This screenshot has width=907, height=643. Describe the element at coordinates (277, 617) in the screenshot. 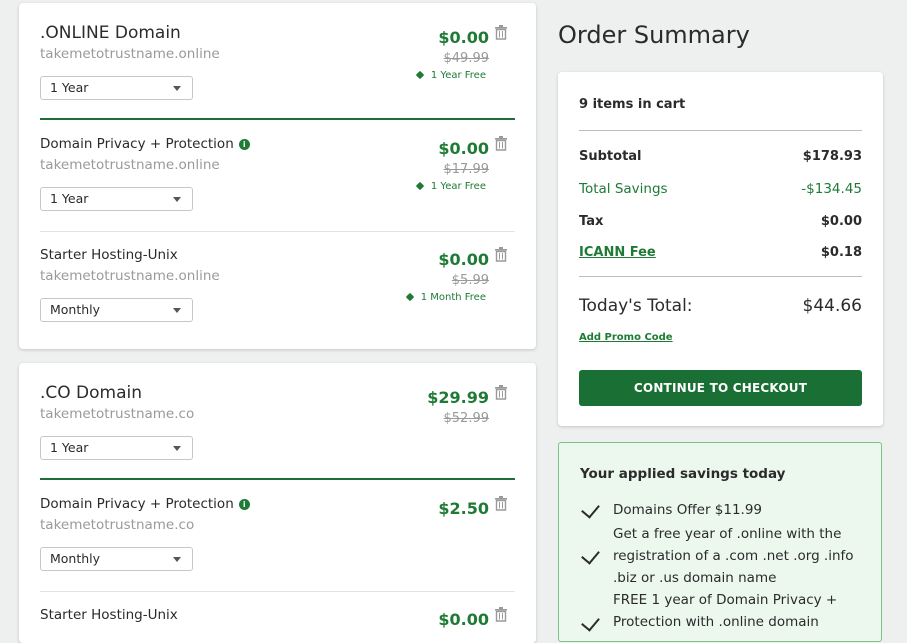

I see `cart-item-hosting-co: Starter Hosting-Unix $0.00` at that location.